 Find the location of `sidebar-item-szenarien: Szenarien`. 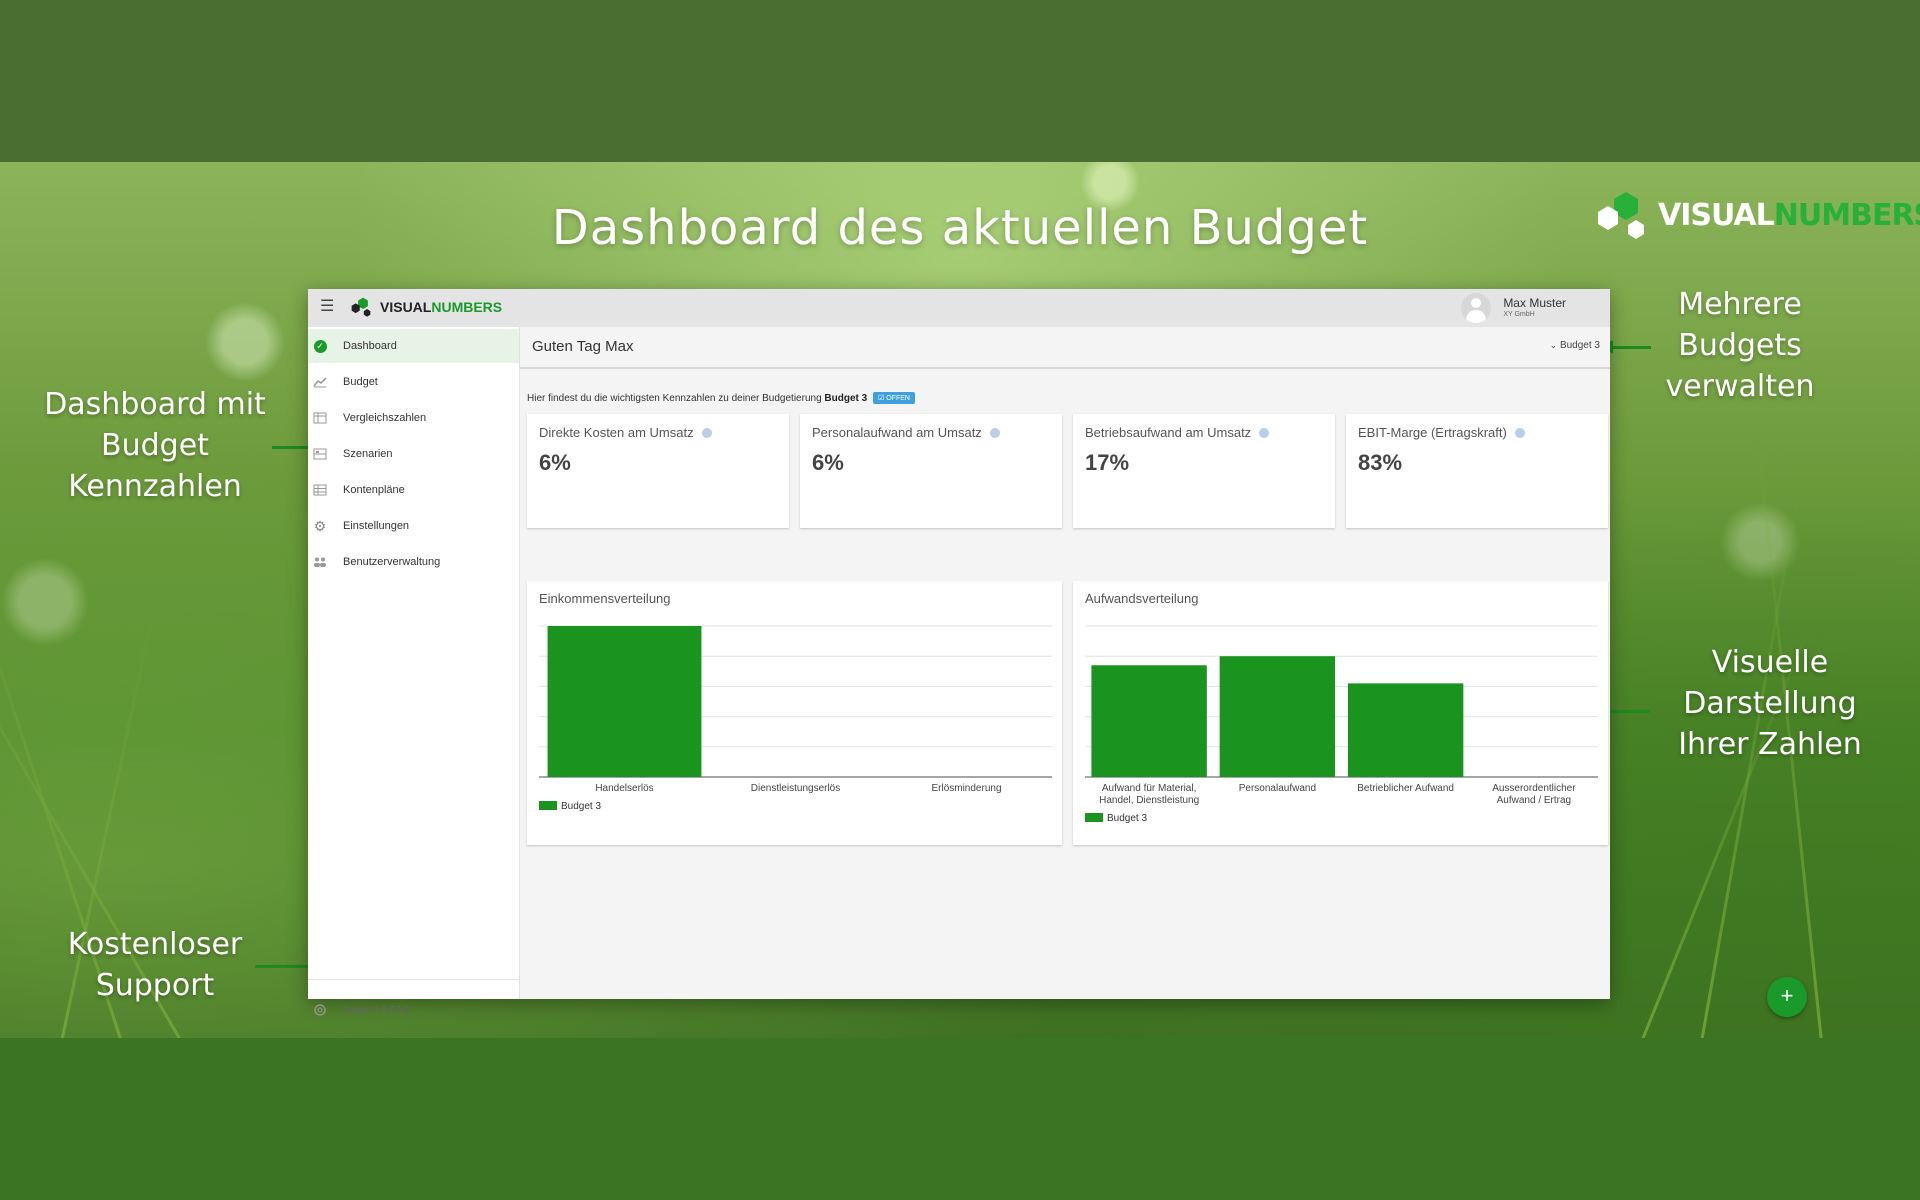

sidebar-item-szenarien: Szenarien is located at coordinates (413, 454).